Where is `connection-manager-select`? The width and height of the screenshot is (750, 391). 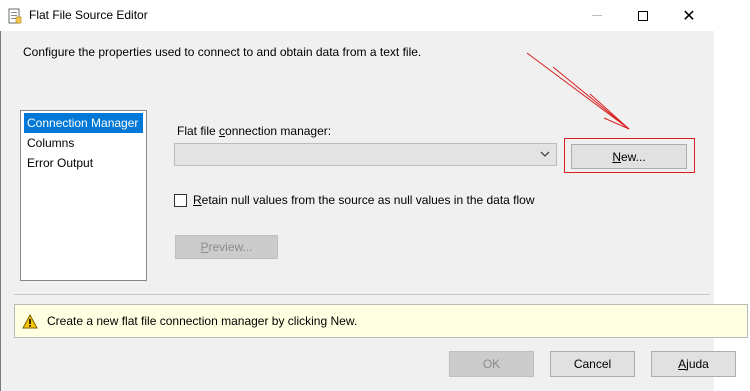 connection-manager-select is located at coordinates (365, 154).